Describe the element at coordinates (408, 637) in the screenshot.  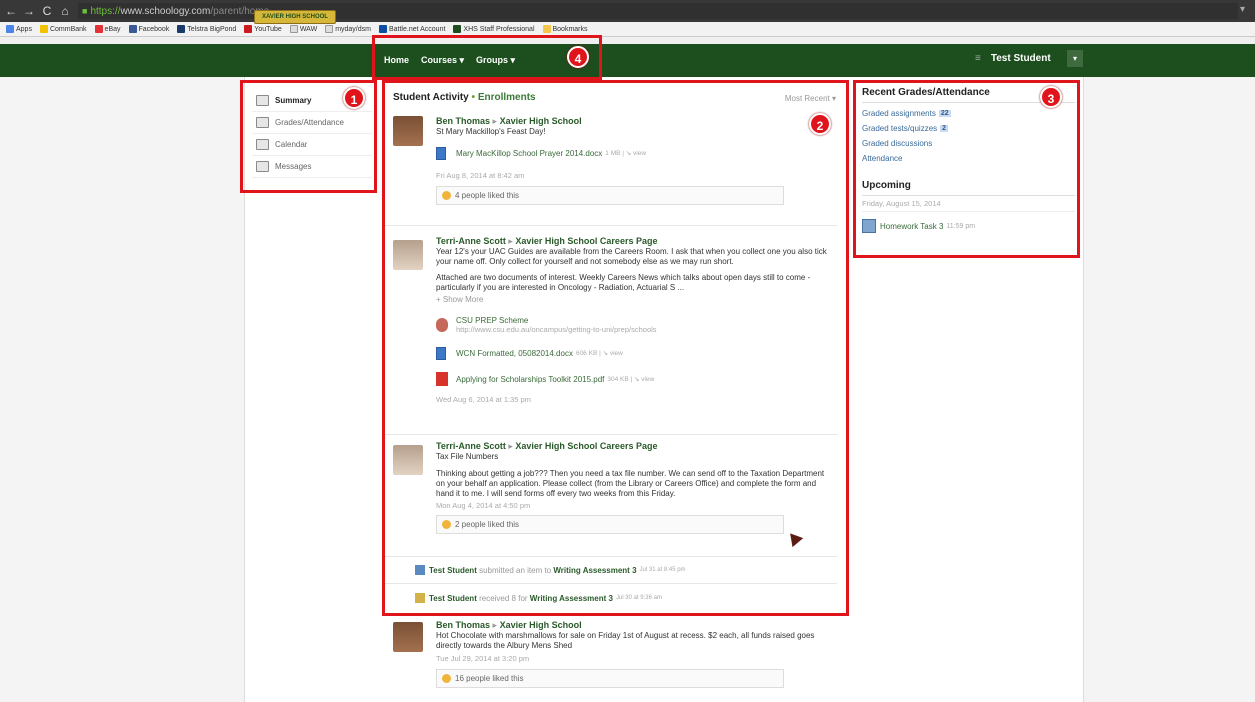
I see `avatar` at that location.